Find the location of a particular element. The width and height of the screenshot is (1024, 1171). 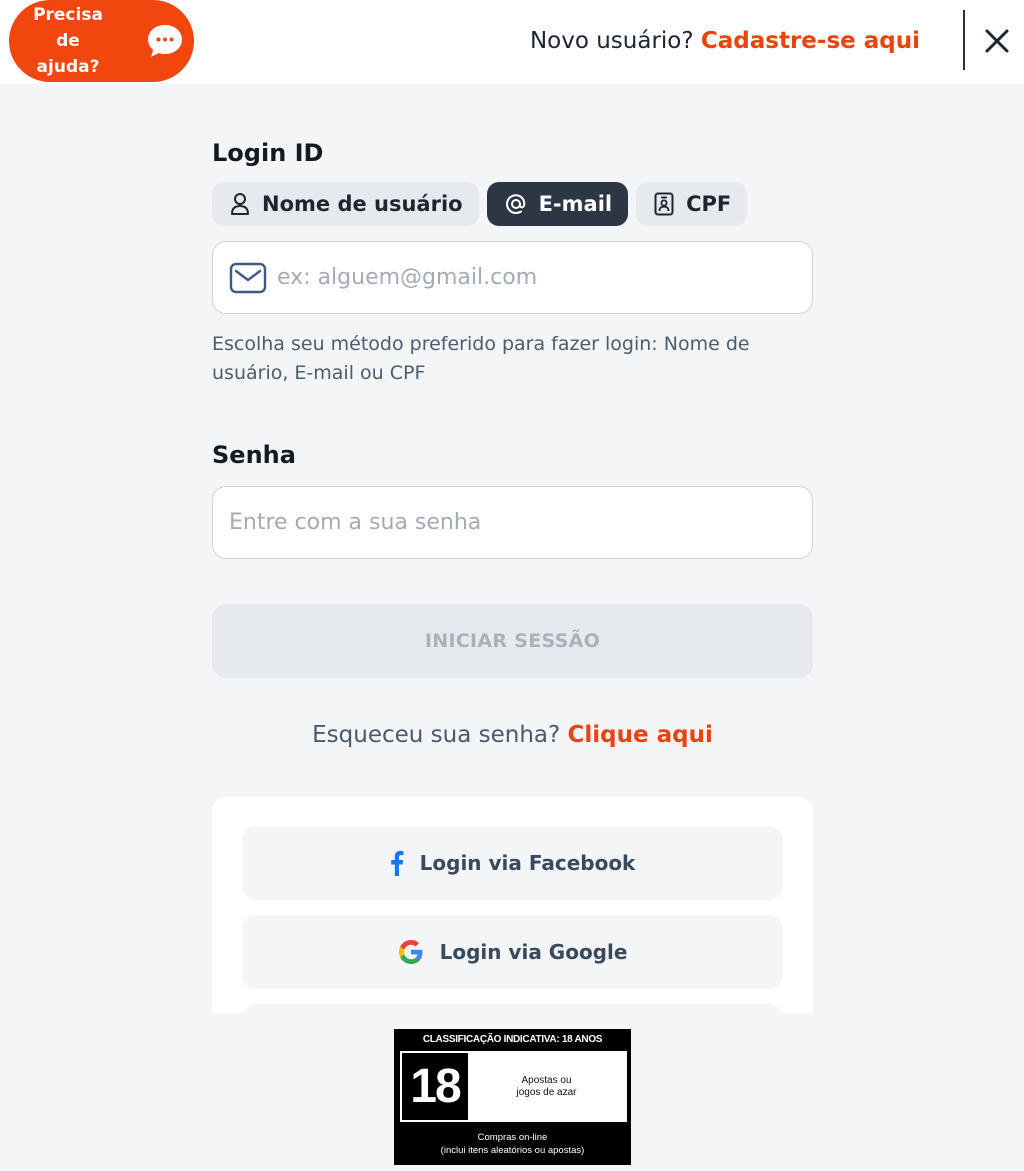

close-button is located at coordinates (997, 41).